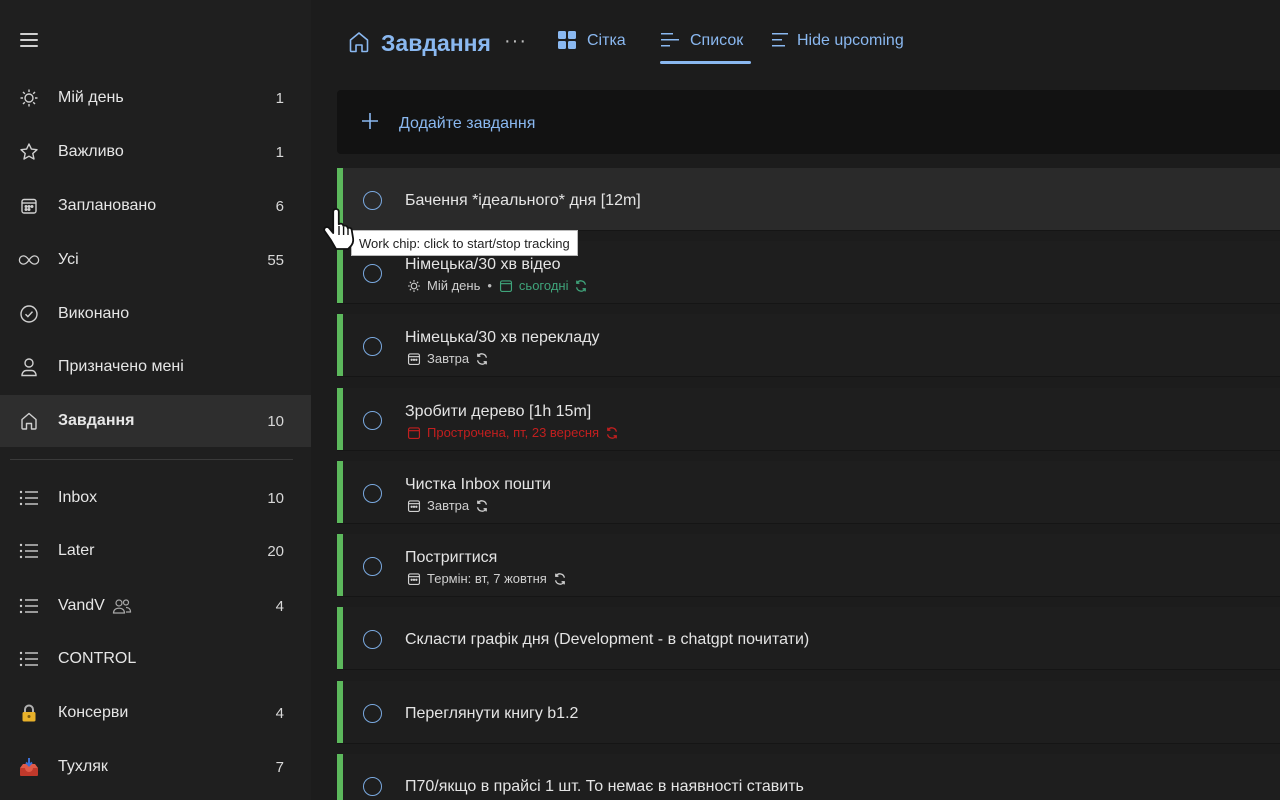  Describe the element at coordinates (808, 712) in the screenshot. I see `task-row: Переглянути книгу b1.2` at that location.